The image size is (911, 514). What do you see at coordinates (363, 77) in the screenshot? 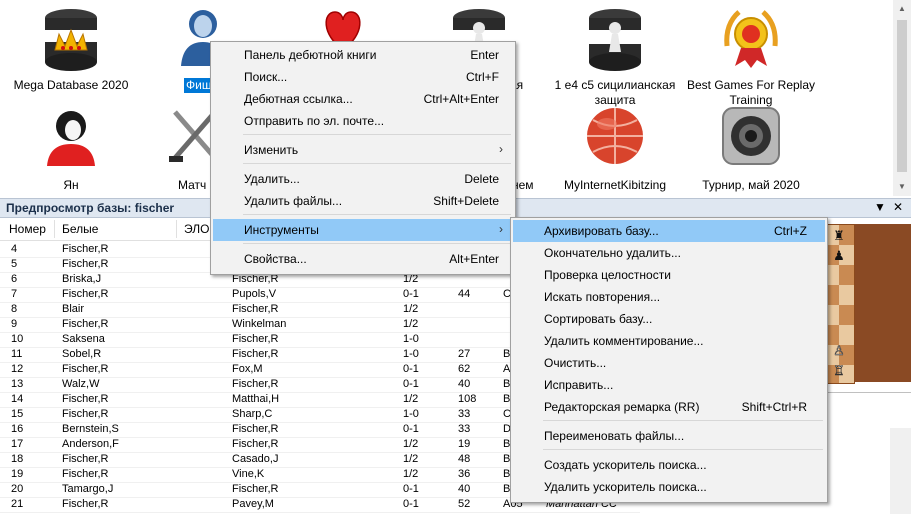
I see `menu-item: Поиск... Ctrl+F` at bounding box center [363, 77].